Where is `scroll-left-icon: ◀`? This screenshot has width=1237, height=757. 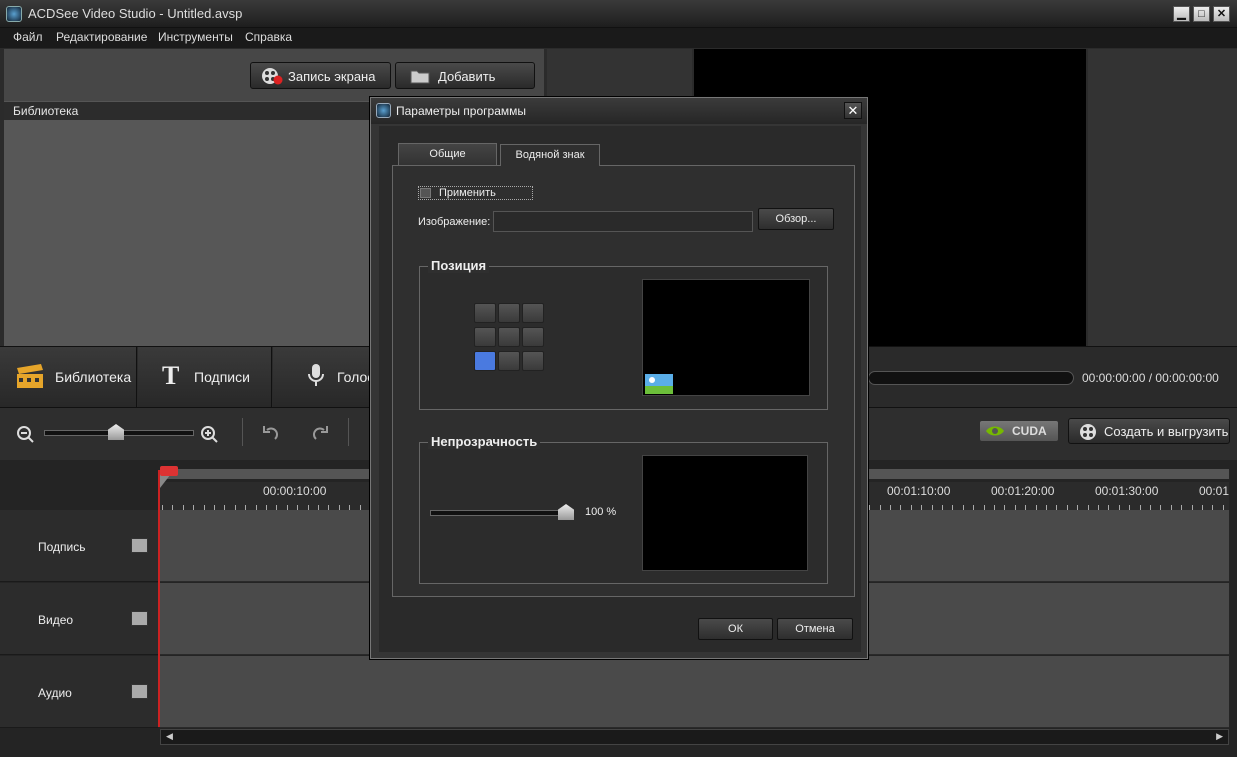
scroll-left-icon: ◀ is located at coordinates (169, 736).